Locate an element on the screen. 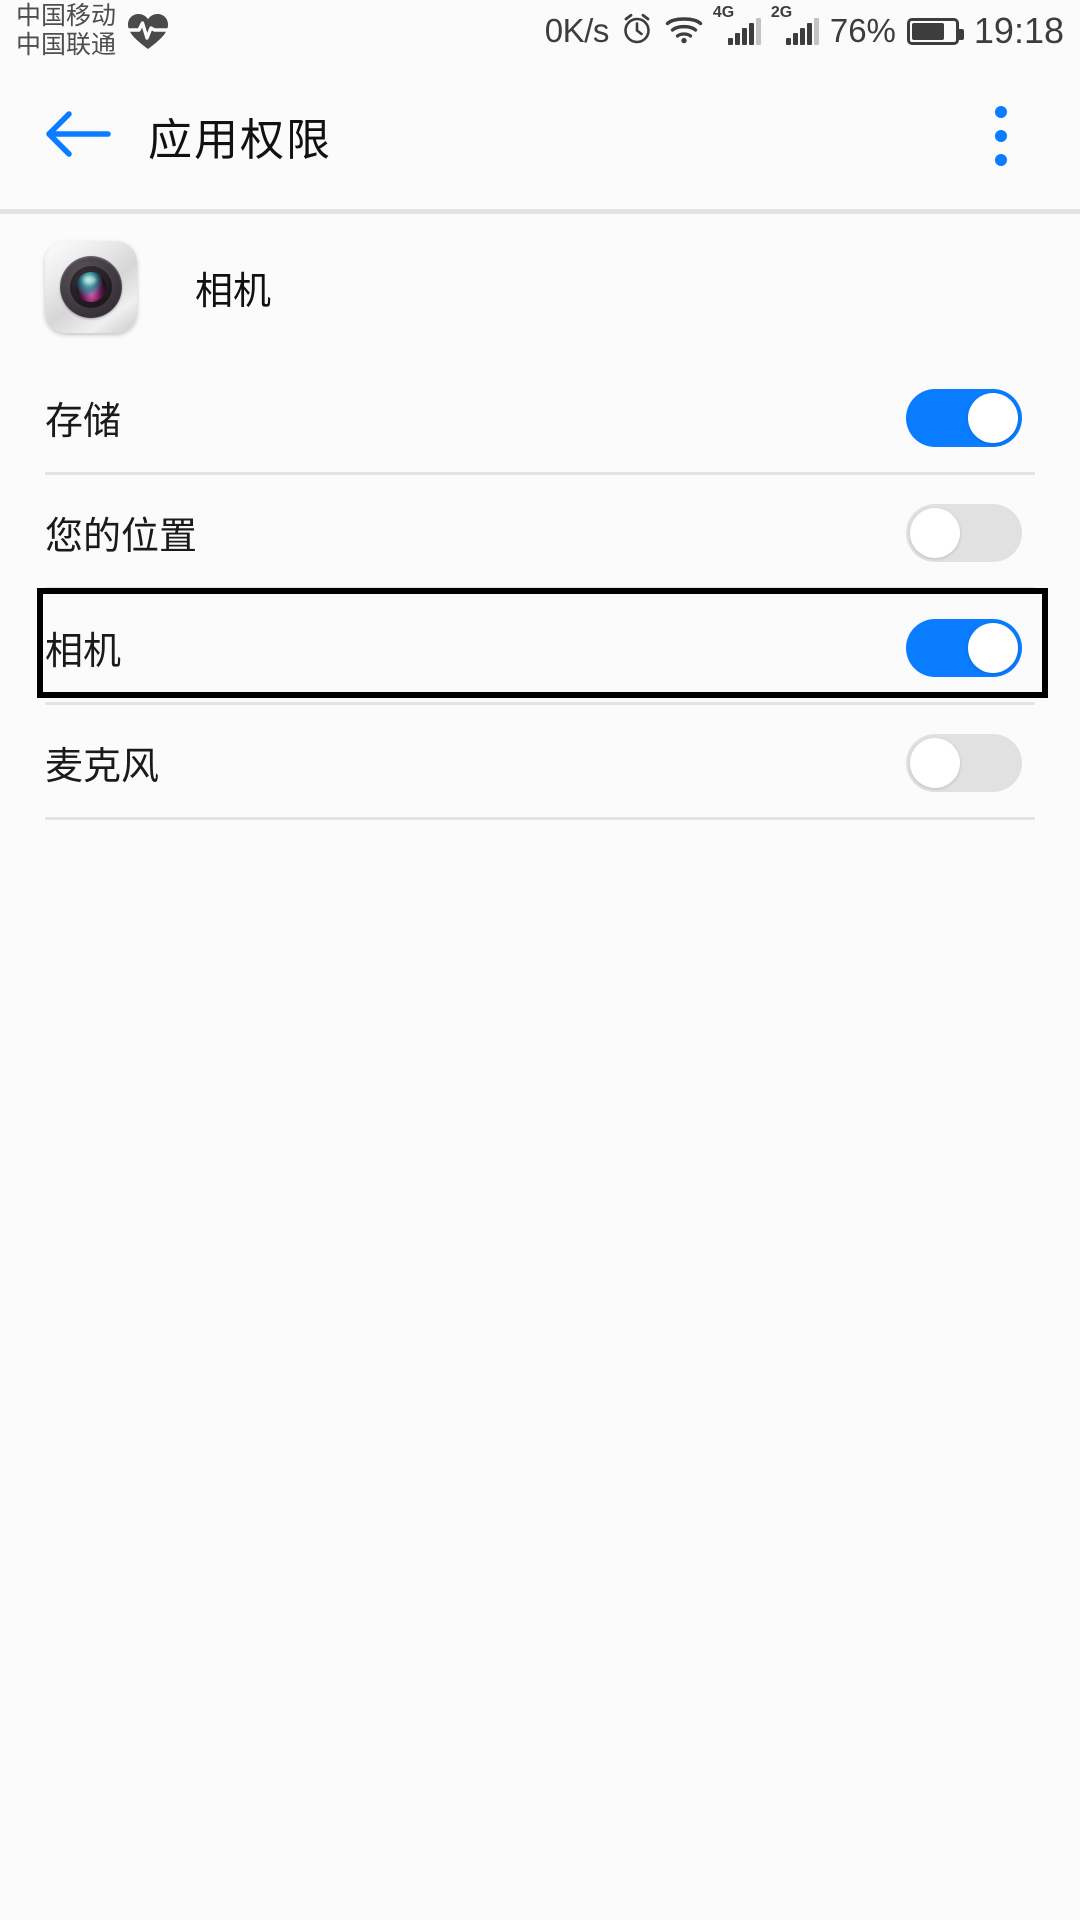 The image size is (1080, 1920). permission-label: 存储 is located at coordinates (83, 422).